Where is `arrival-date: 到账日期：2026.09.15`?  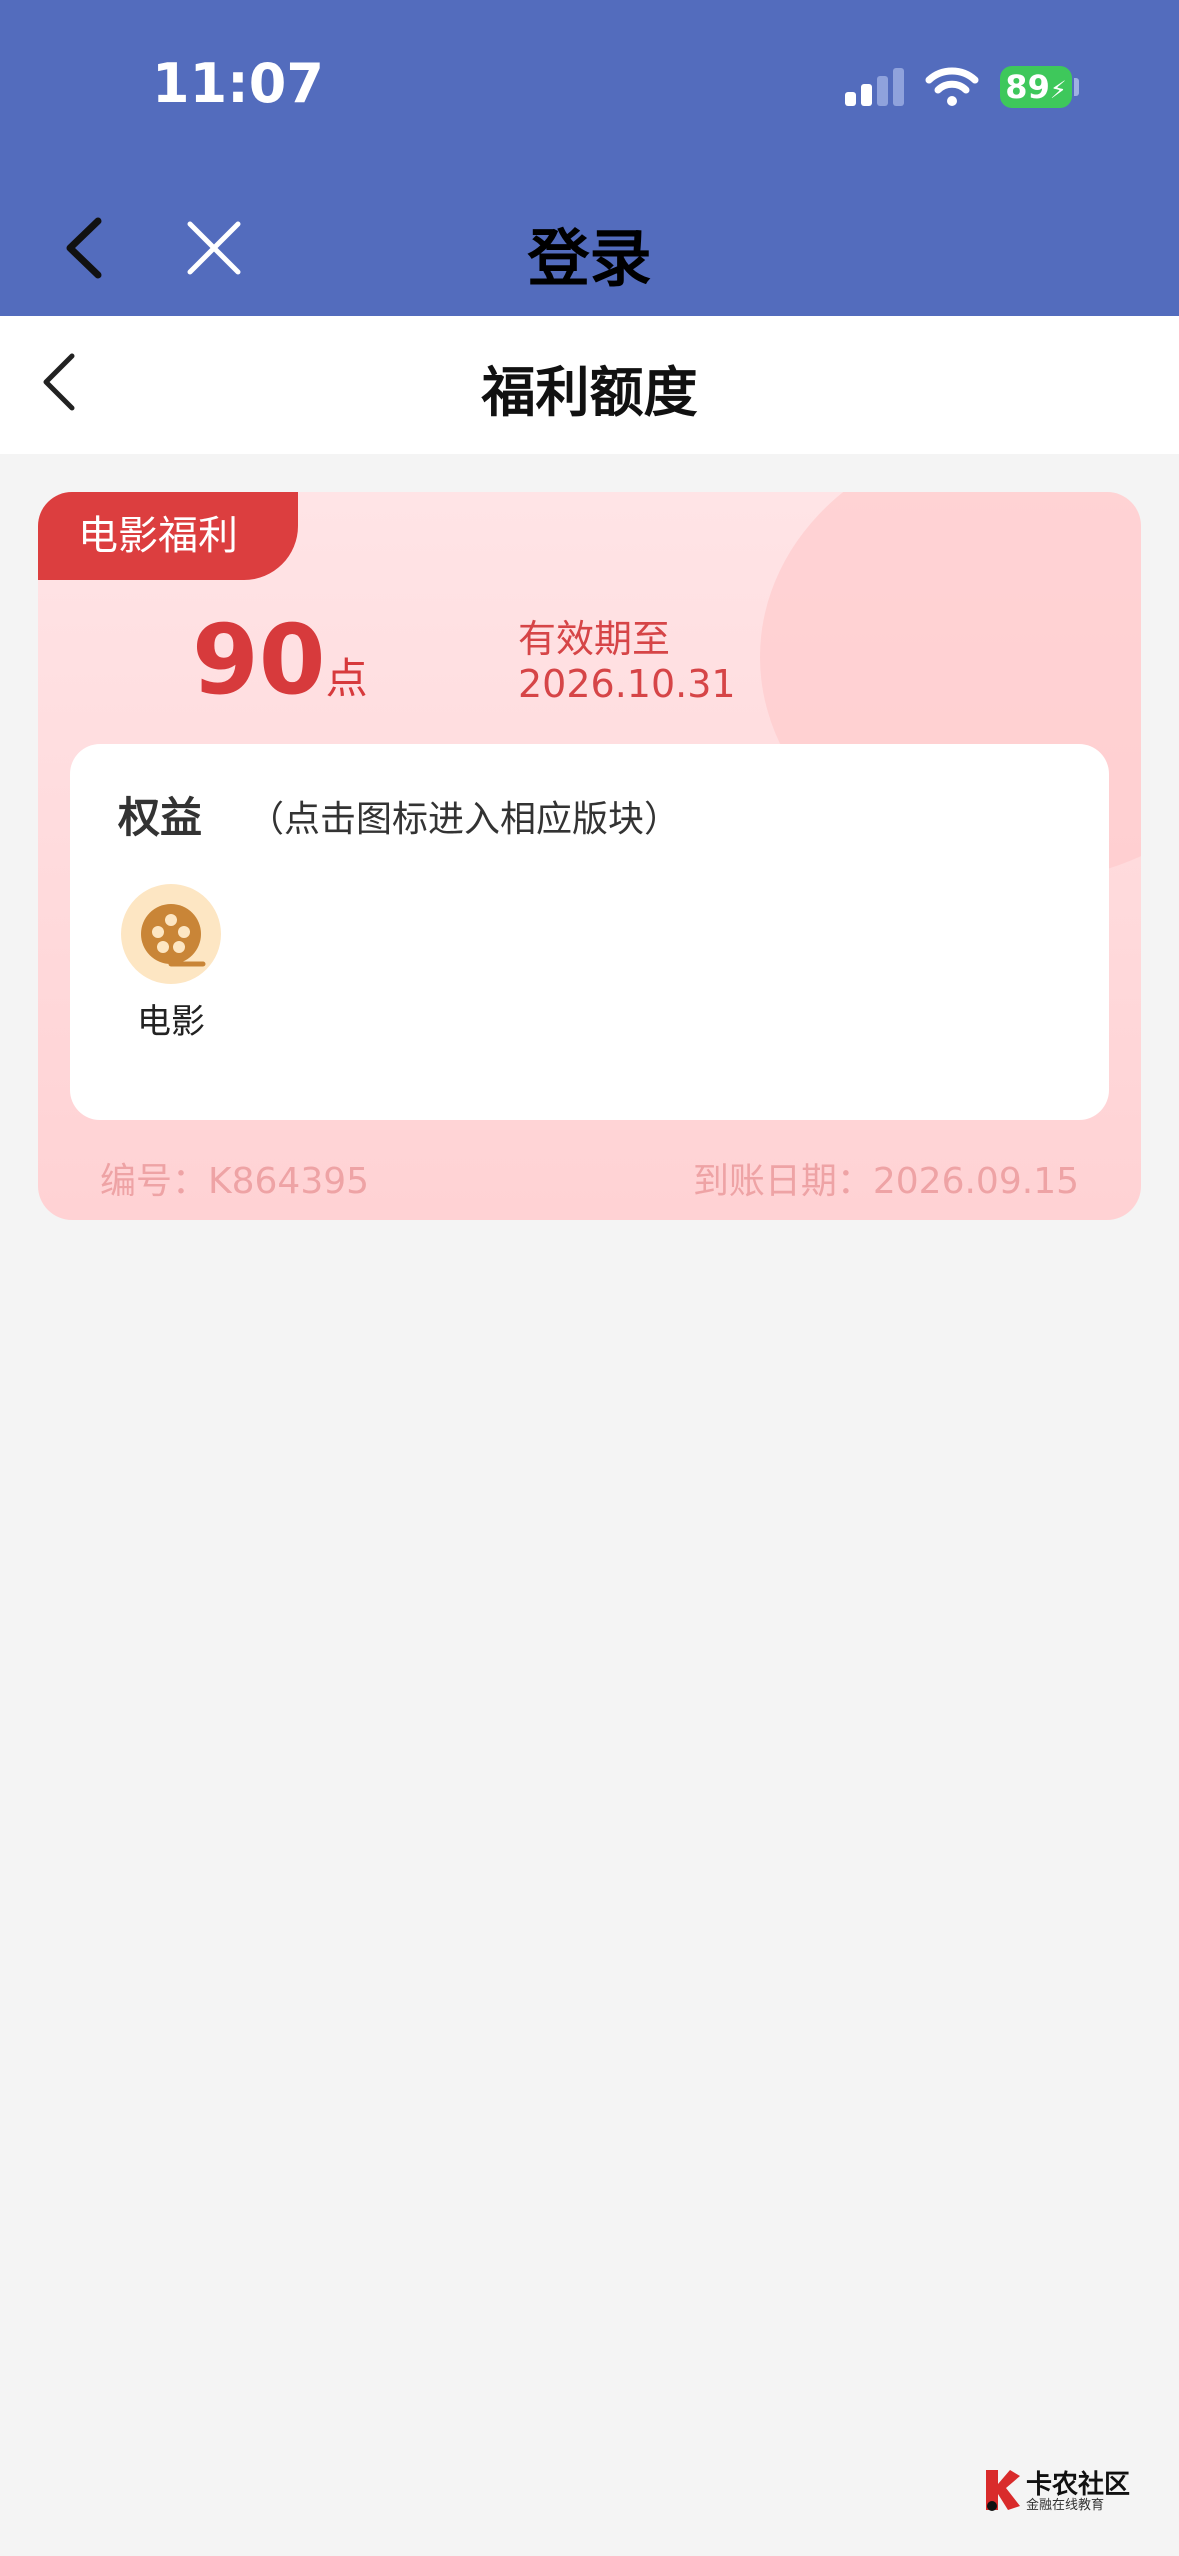
arrival-date: 到账日期：2026.09.15 is located at coordinates (885, 1181).